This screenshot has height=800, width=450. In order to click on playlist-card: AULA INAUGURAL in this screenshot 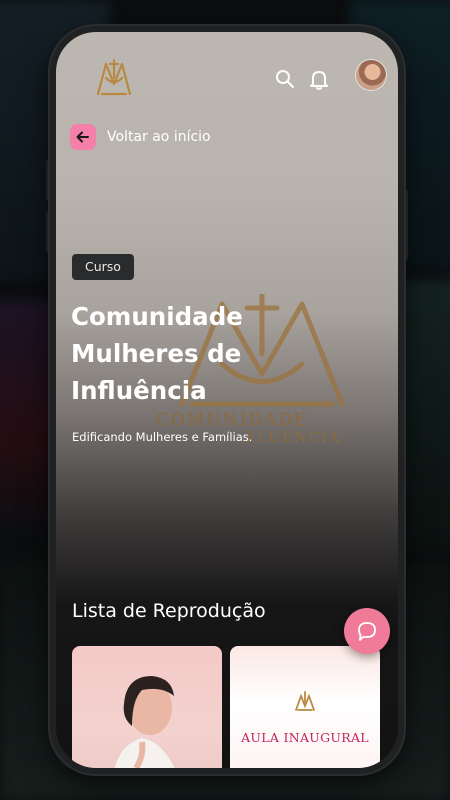, I will do `click(305, 707)`.